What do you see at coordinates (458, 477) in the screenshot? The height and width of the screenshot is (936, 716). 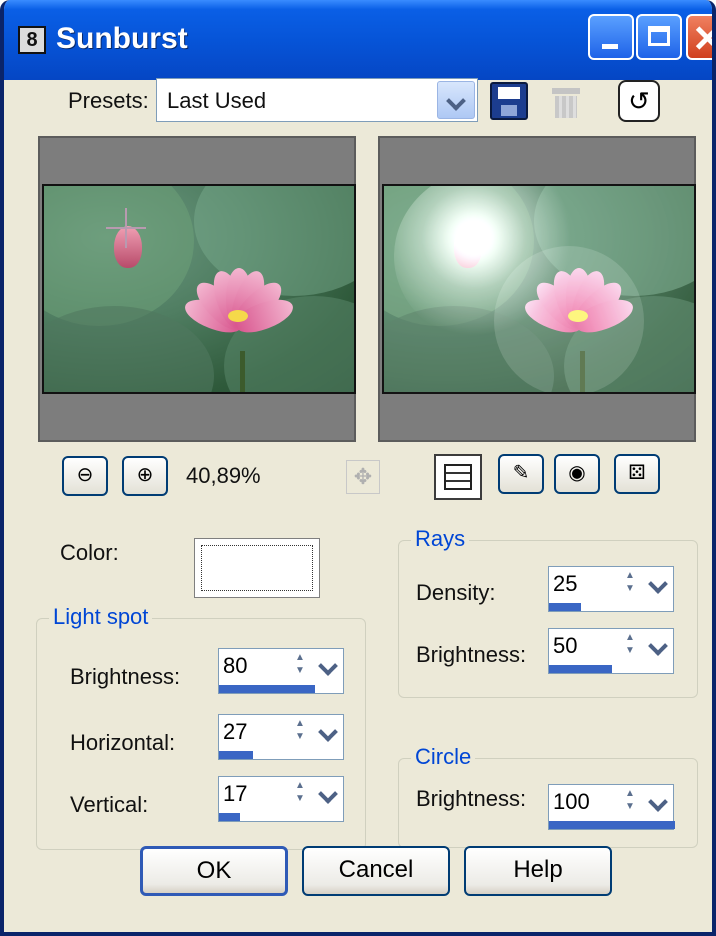 I see `proof-toggle-button` at bounding box center [458, 477].